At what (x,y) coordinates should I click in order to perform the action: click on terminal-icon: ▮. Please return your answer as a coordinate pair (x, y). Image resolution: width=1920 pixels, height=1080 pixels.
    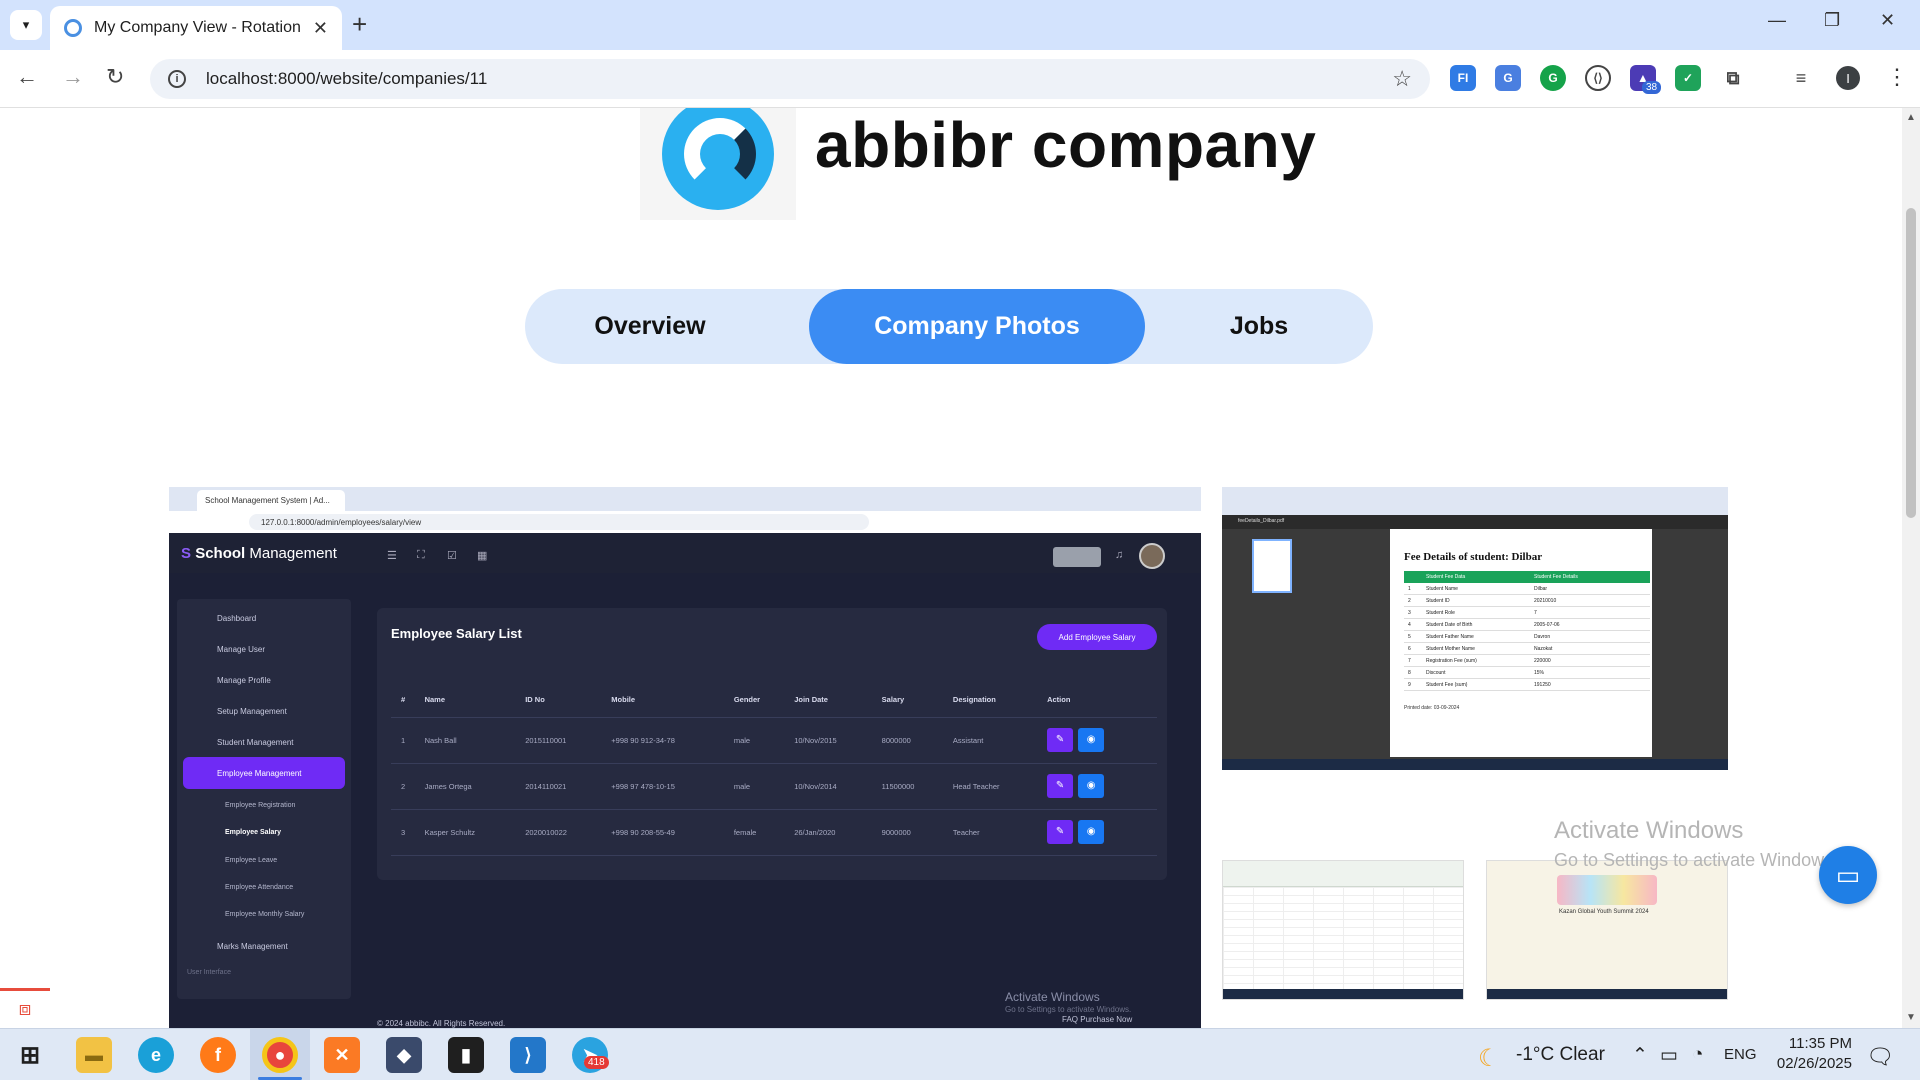
    Looking at the image, I should click on (466, 1055).